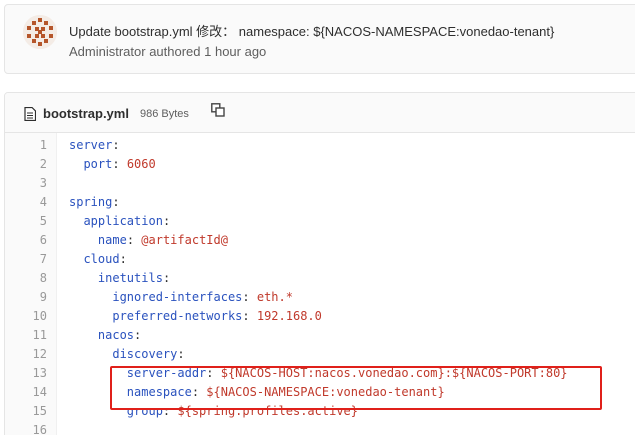  What do you see at coordinates (141, 164) in the screenshot?
I see `yaml-value: 6060` at bounding box center [141, 164].